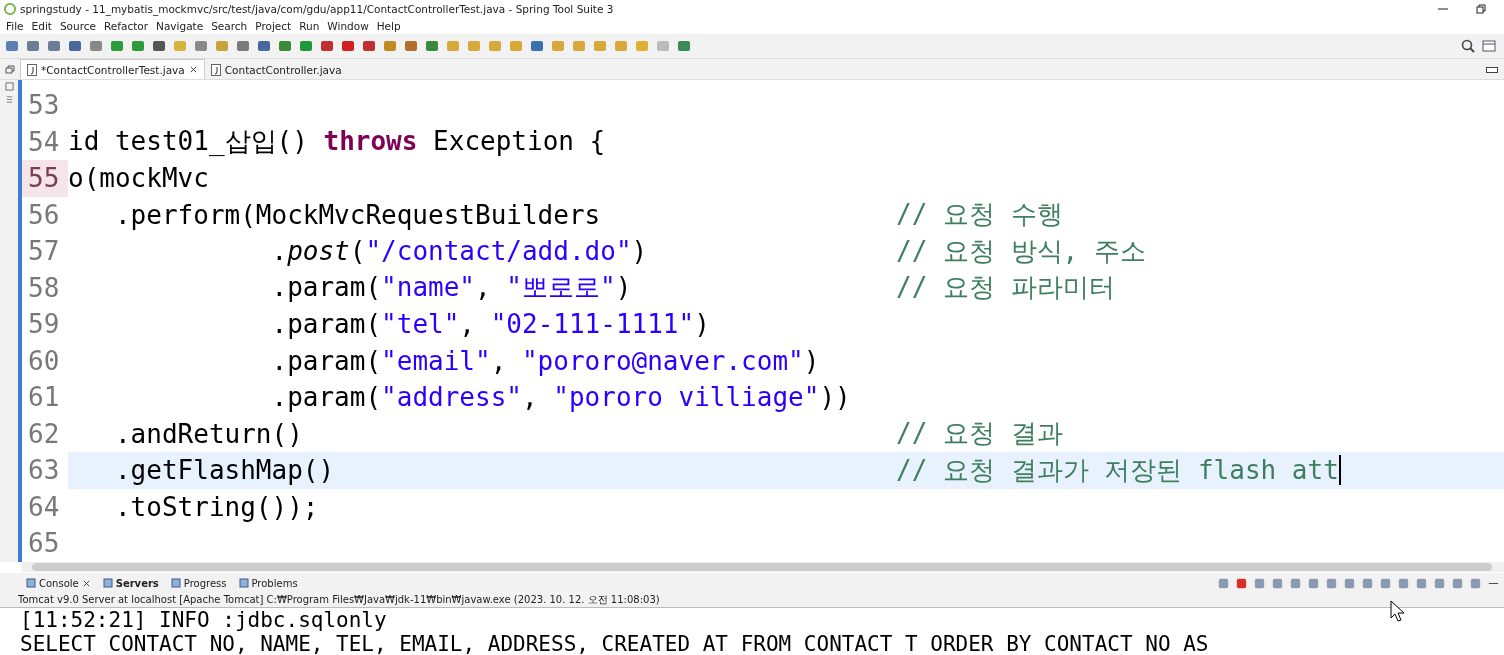 The height and width of the screenshot is (655, 1504). What do you see at coordinates (337, 141) in the screenshot?
I see `code-text: id test01_삽입() throws Exception {` at bounding box center [337, 141].